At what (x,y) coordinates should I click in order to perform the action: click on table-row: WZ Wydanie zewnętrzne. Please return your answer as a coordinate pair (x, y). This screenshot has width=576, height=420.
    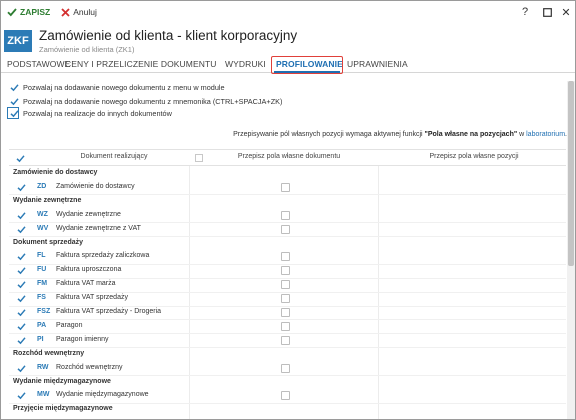
    Looking at the image, I should click on (287, 216).